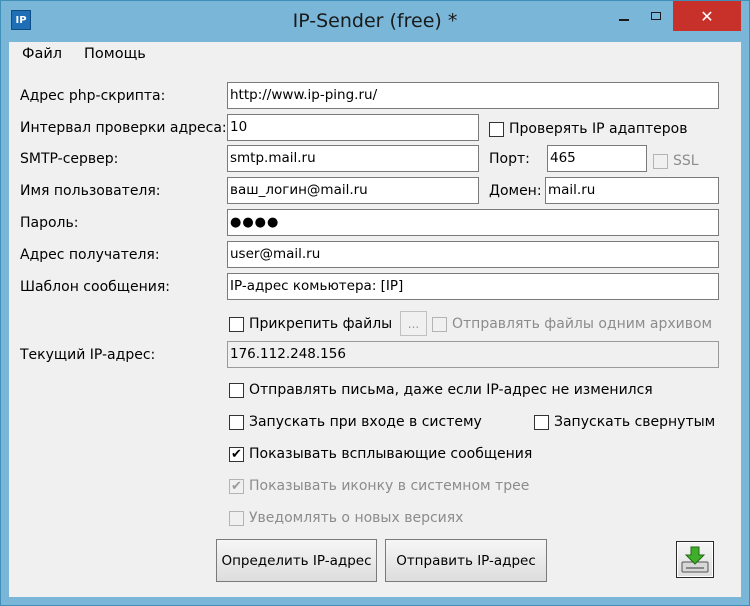  I want to click on current-ip-label: Текущий IP-адрес:, so click(88, 355).